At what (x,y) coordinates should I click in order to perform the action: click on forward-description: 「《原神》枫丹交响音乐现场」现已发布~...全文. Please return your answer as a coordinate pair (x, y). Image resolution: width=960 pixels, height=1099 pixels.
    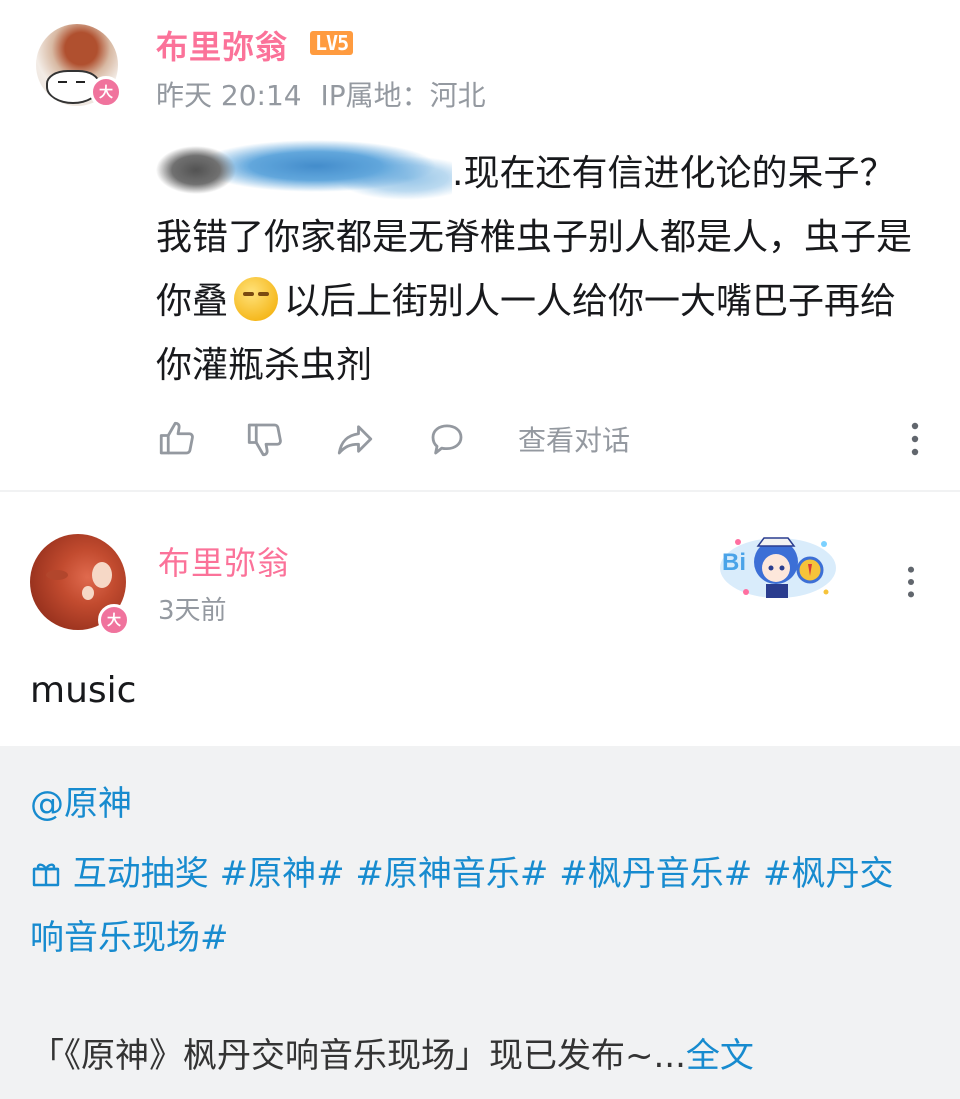
    Looking at the image, I should click on (392, 1052).